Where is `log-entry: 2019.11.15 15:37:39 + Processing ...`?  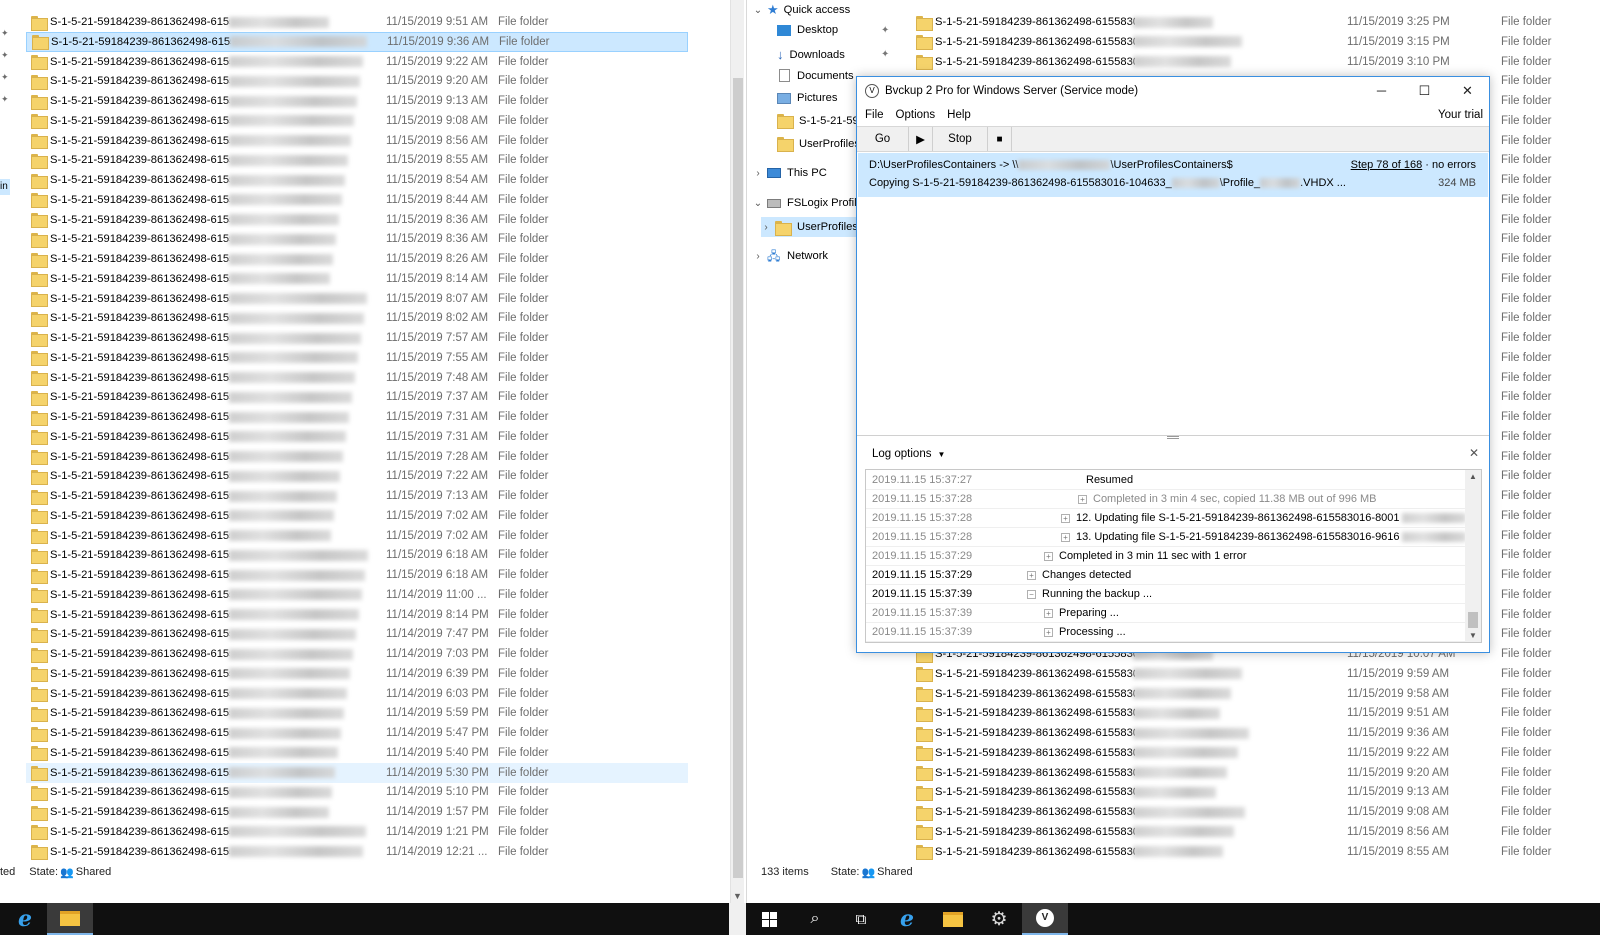 log-entry: 2019.11.15 15:37:39 + Processing ... is located at coordinates (1166, 632).